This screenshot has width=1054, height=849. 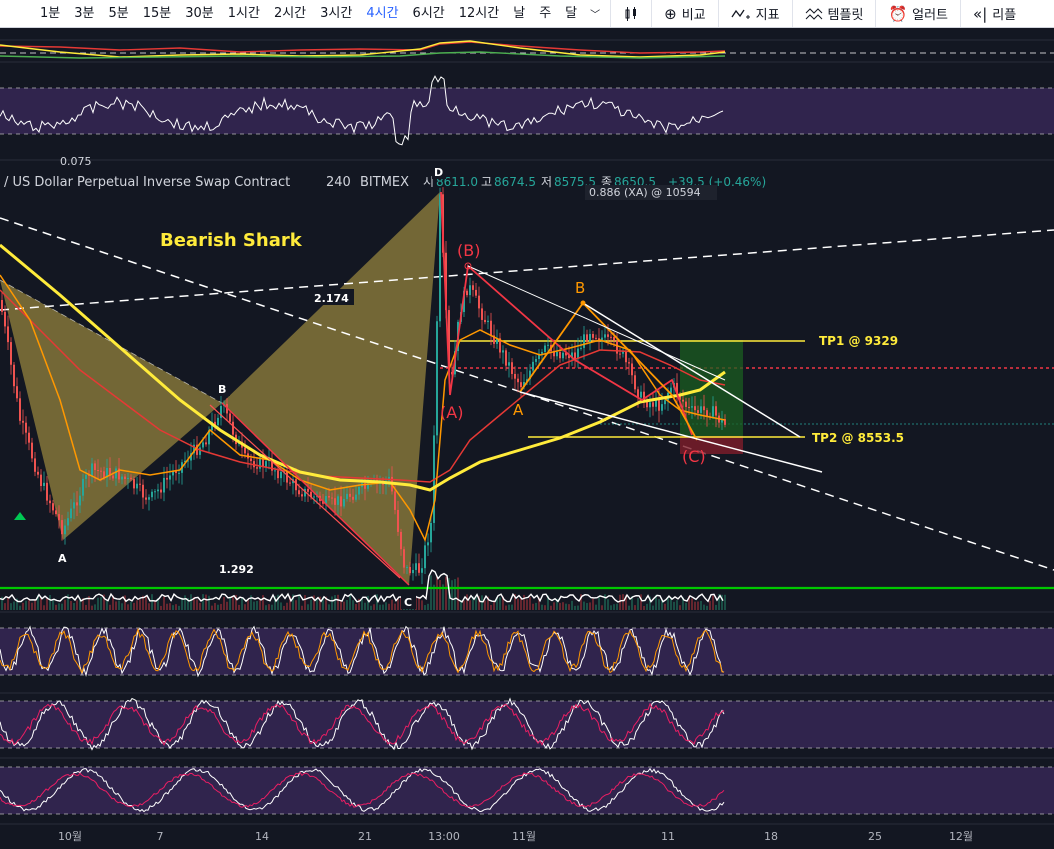 What do you see at coordinates (527, 111) in the screenshot?
I see `rsi-band` at bounding box center [527, 111].